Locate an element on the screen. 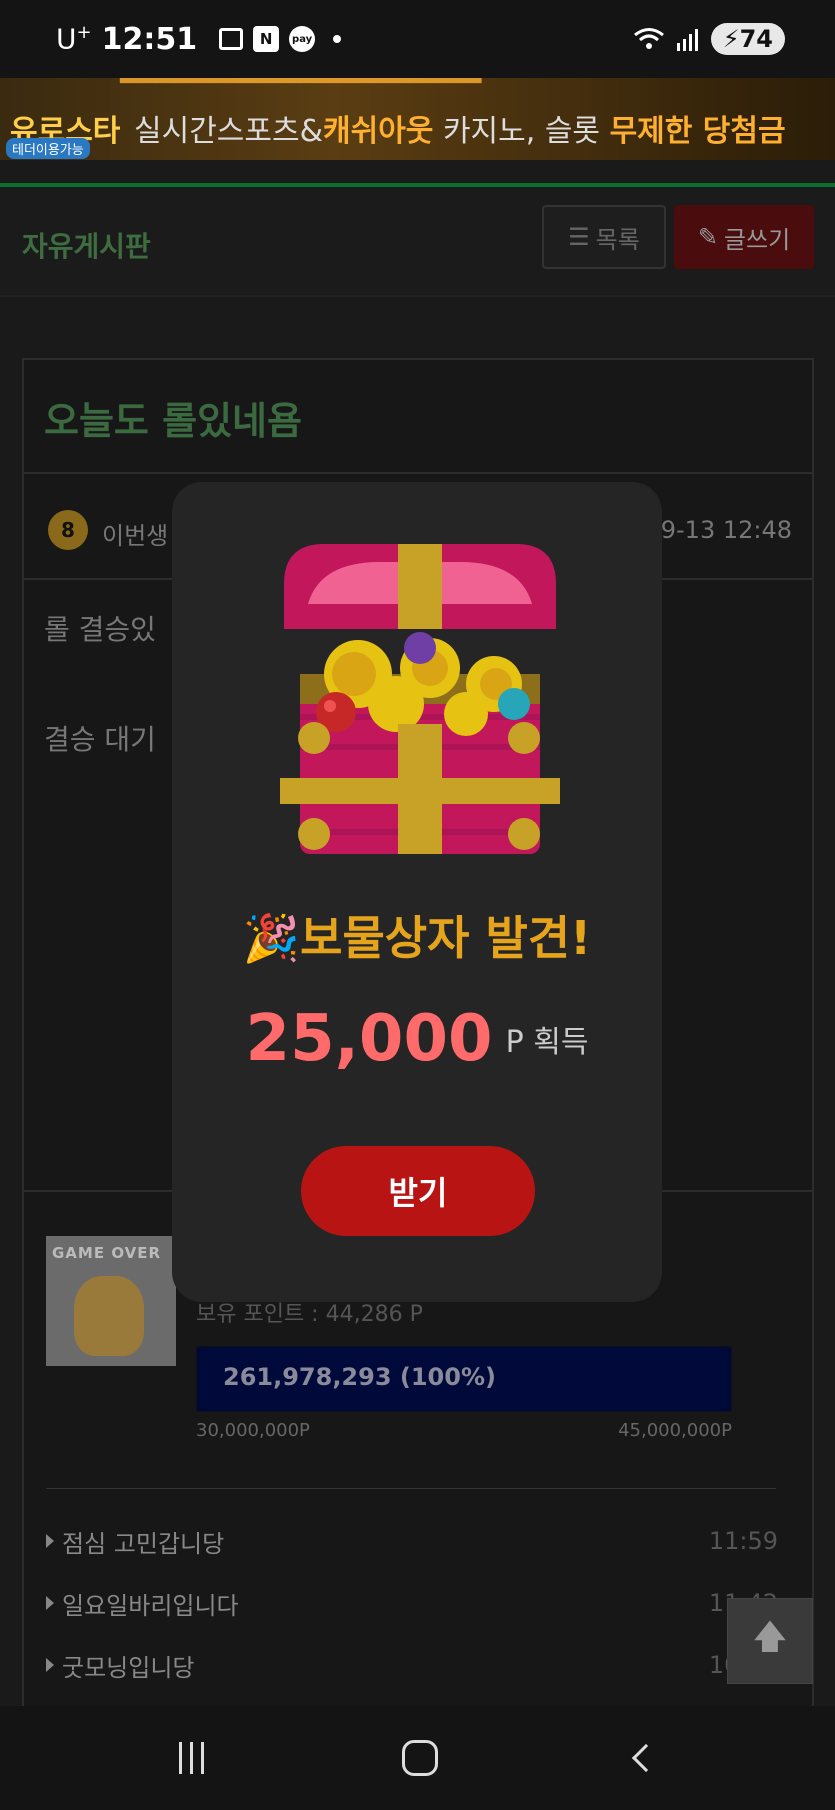 Image resolution: width=835 pixels, height=1810 pixels. treasure-chest-icon is located at coordinates (420, 699).